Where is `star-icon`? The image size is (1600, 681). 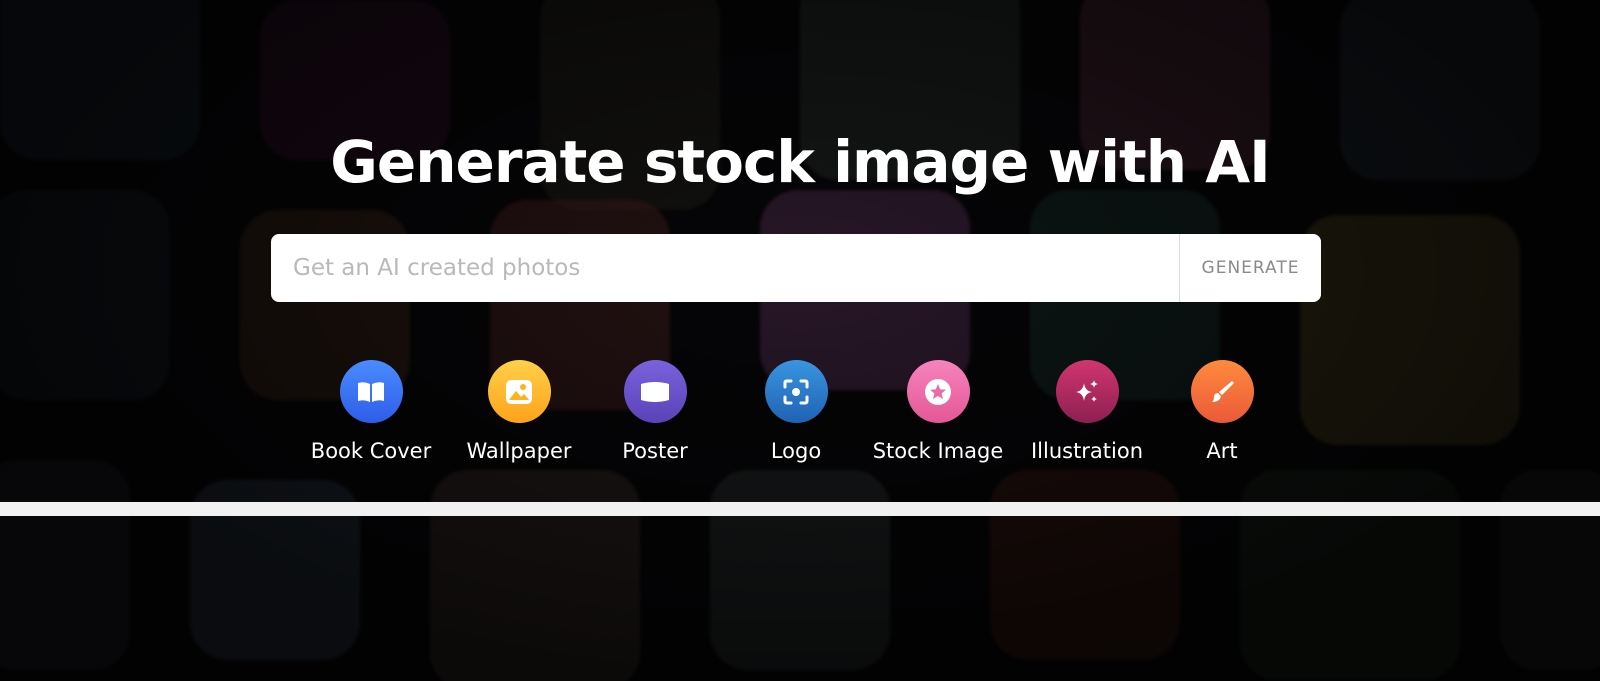
star-icon is located at coordinates (938, 391).